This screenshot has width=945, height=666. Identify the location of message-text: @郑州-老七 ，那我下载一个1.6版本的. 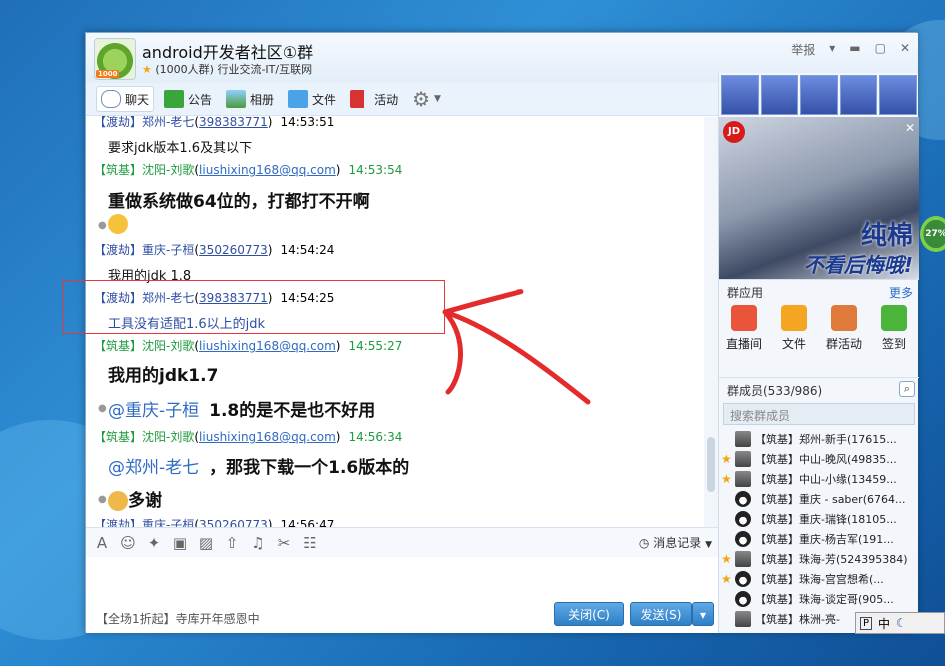
(259, 468).